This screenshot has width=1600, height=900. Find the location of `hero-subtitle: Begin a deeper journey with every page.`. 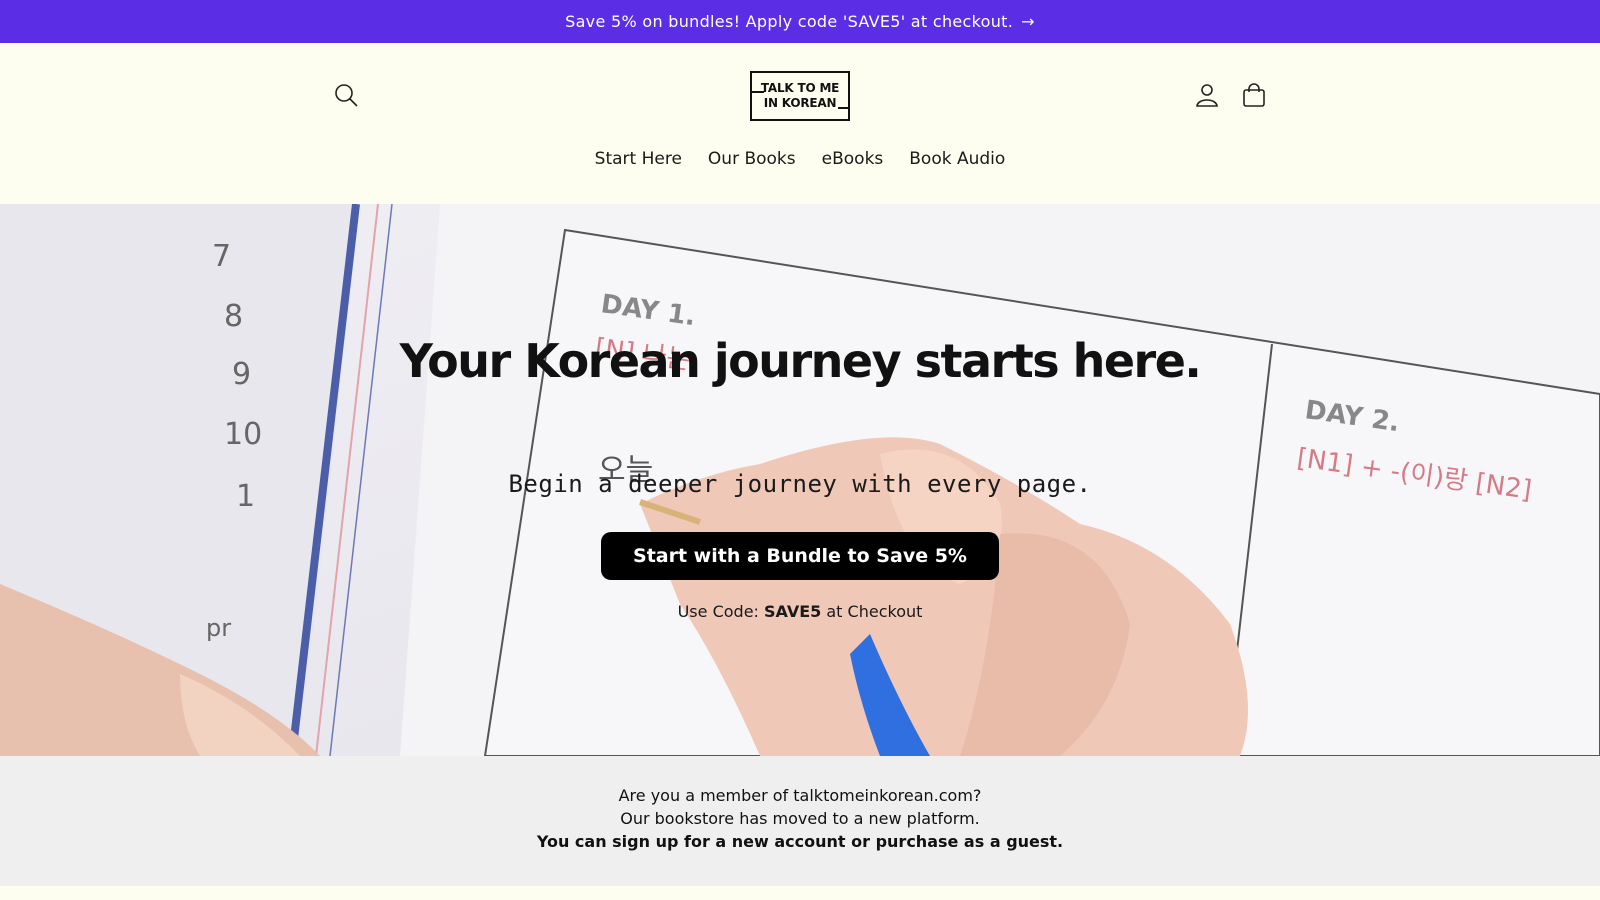

hero-subtitle: Begin a deeper journey with every page. is located at coordinates (800, 484).